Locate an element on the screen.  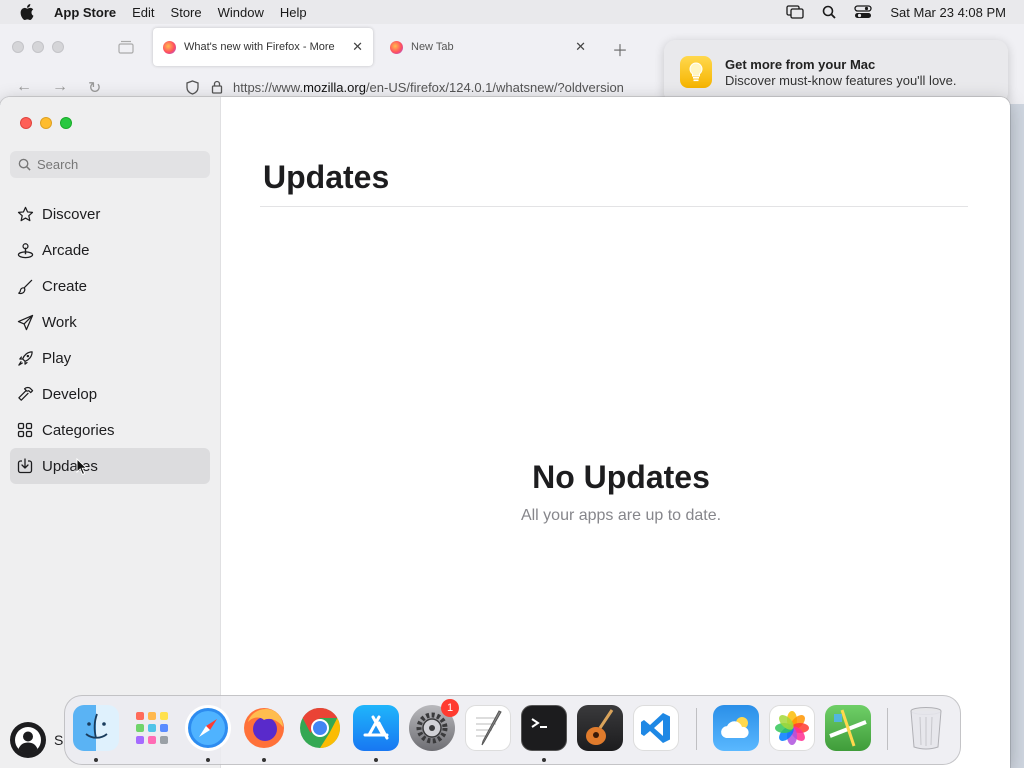
apple-menu is located at coordinates (27, 12).